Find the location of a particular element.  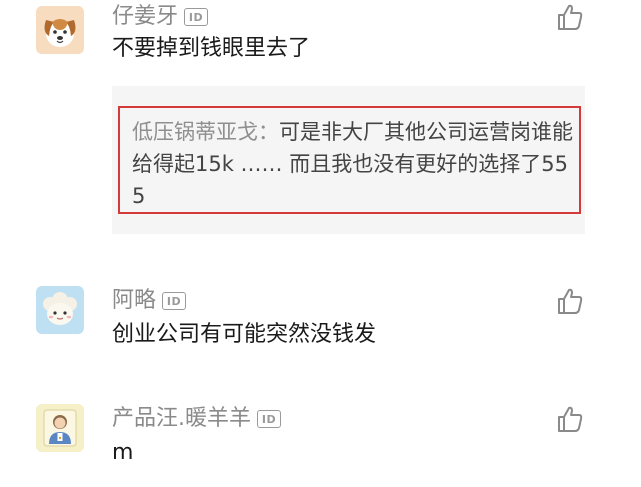

dog-icon is located at coordinates (60, 30).